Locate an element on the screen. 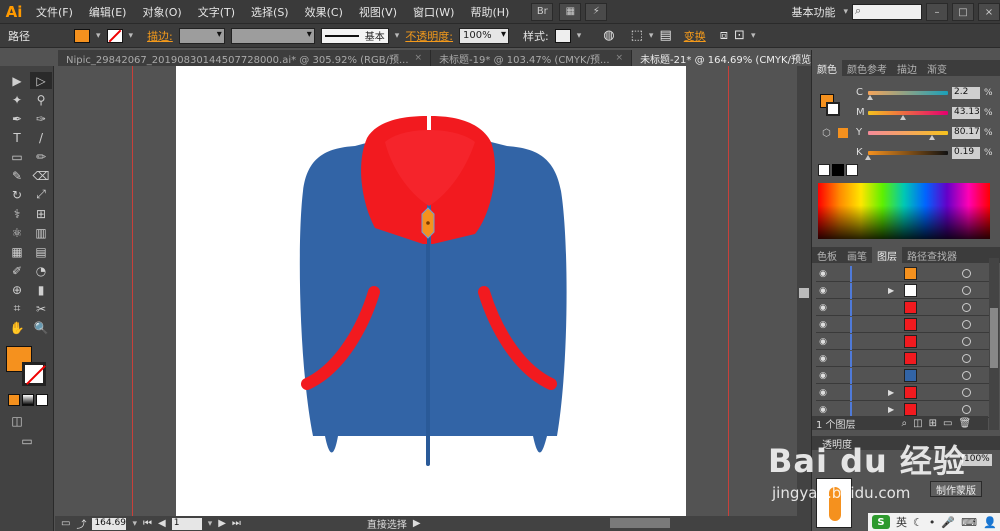 This screenshot has width=1000, height=531. tab-document-3: 未标题-21* @ 164.69% (CMYK/预览)× is located at coordinates (735, 58).